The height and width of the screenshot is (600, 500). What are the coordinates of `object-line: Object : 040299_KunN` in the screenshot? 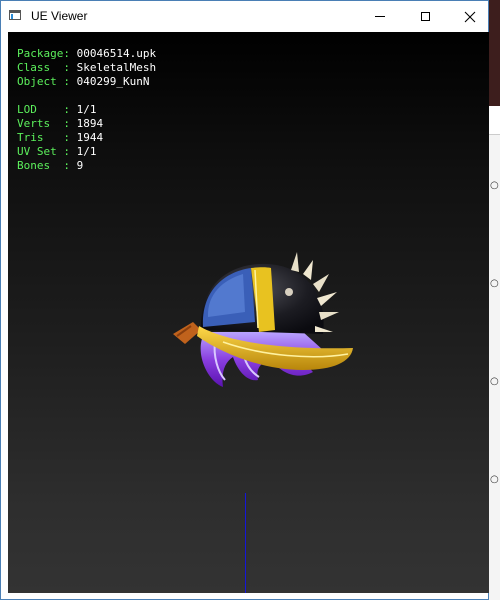 It's located at (83, 82).